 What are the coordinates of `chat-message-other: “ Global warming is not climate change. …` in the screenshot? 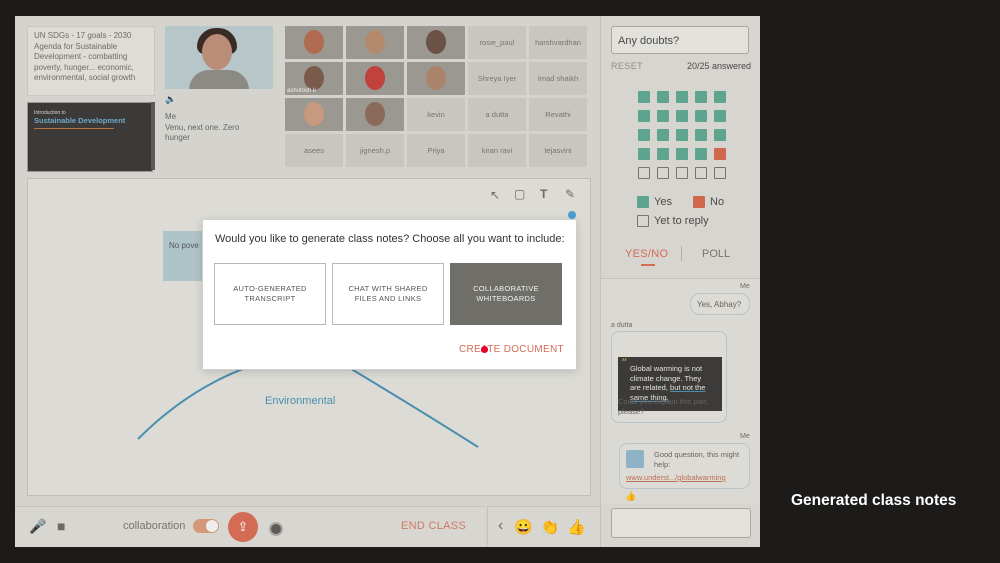 It's located at (669, 377).